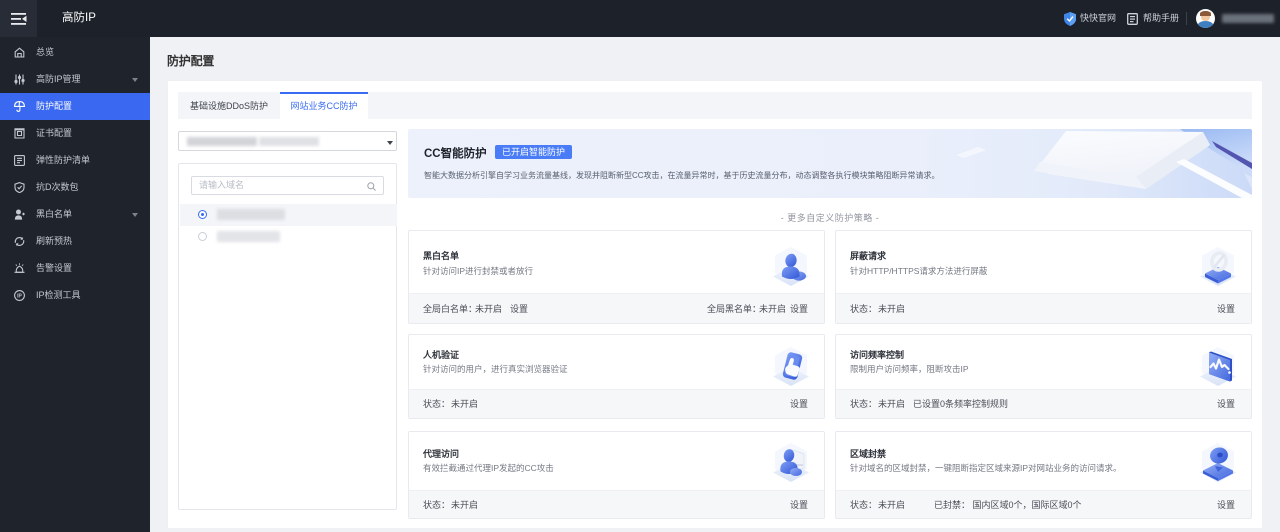 The width and height of the screenshot is (1280, 532). Describe the element at coordinates (19, 296) in the screenshot. I see `svg-text: IP` at that location.